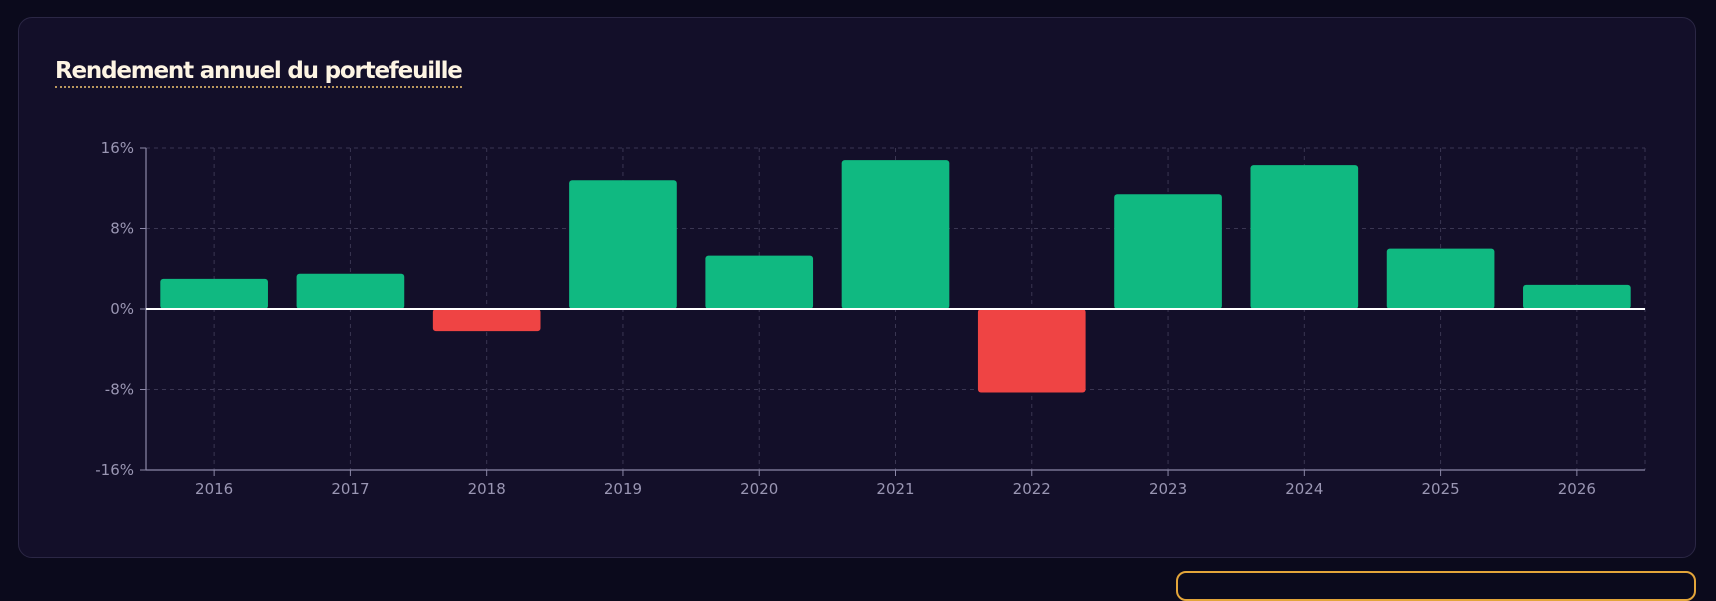 This screenshot has width=1716, height=601. What do you see at coordinates (895, 489) in the screenshot?
I see `x-tick-label: 2021` at bounding box center [895, 489].